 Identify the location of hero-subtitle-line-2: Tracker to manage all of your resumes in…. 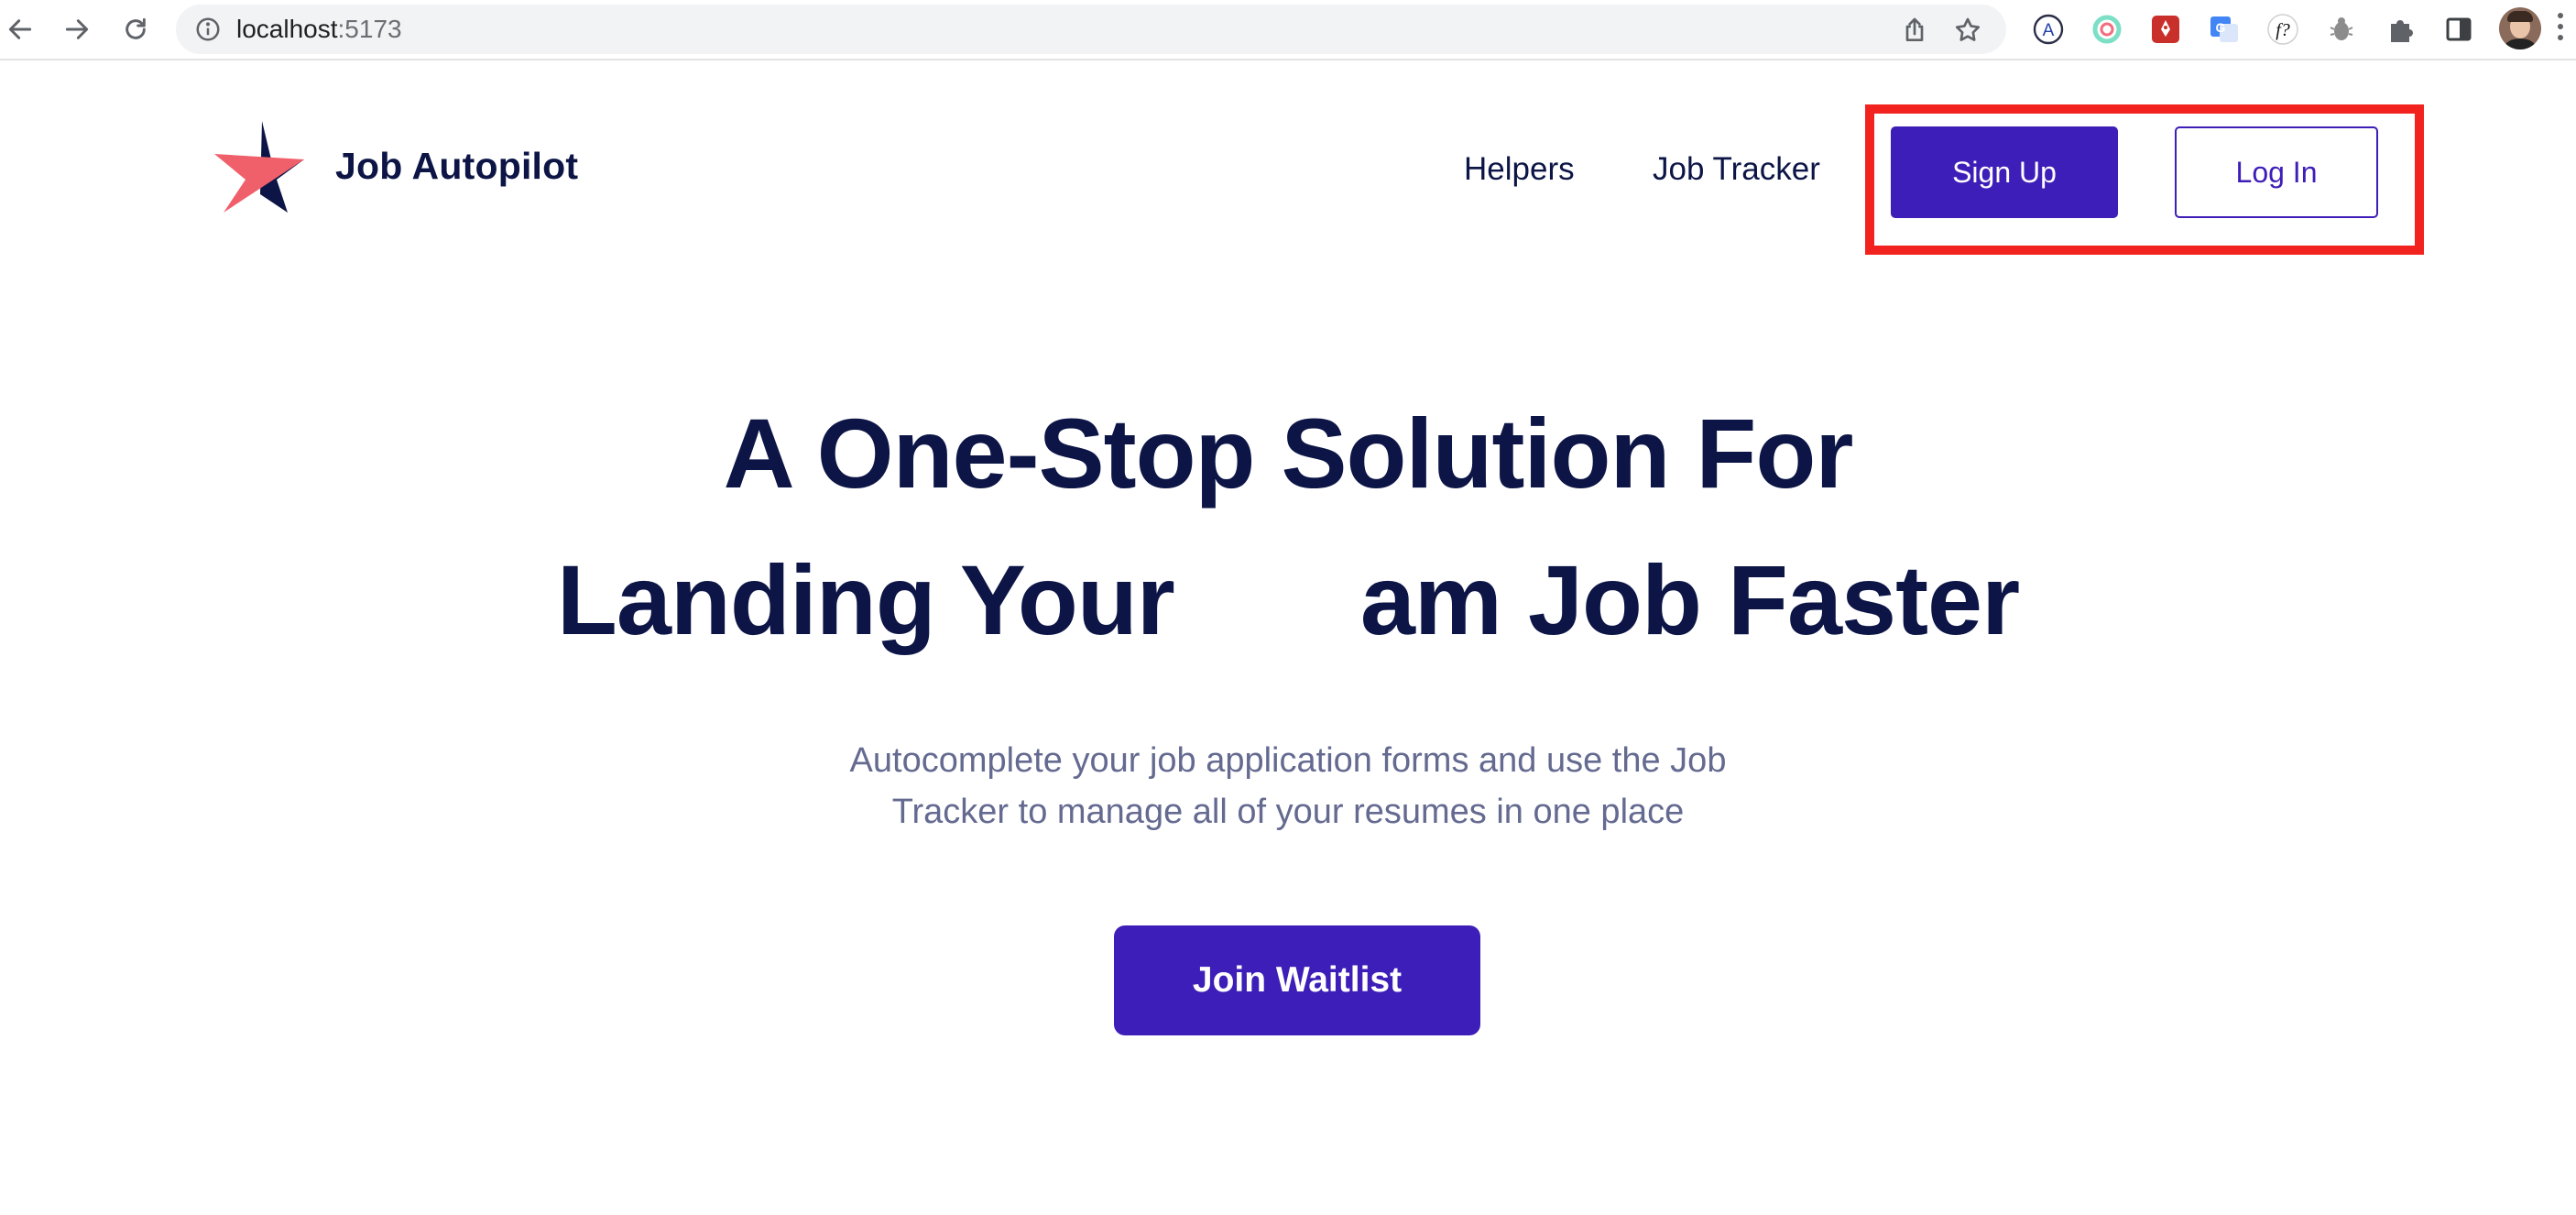
(1288, 812).